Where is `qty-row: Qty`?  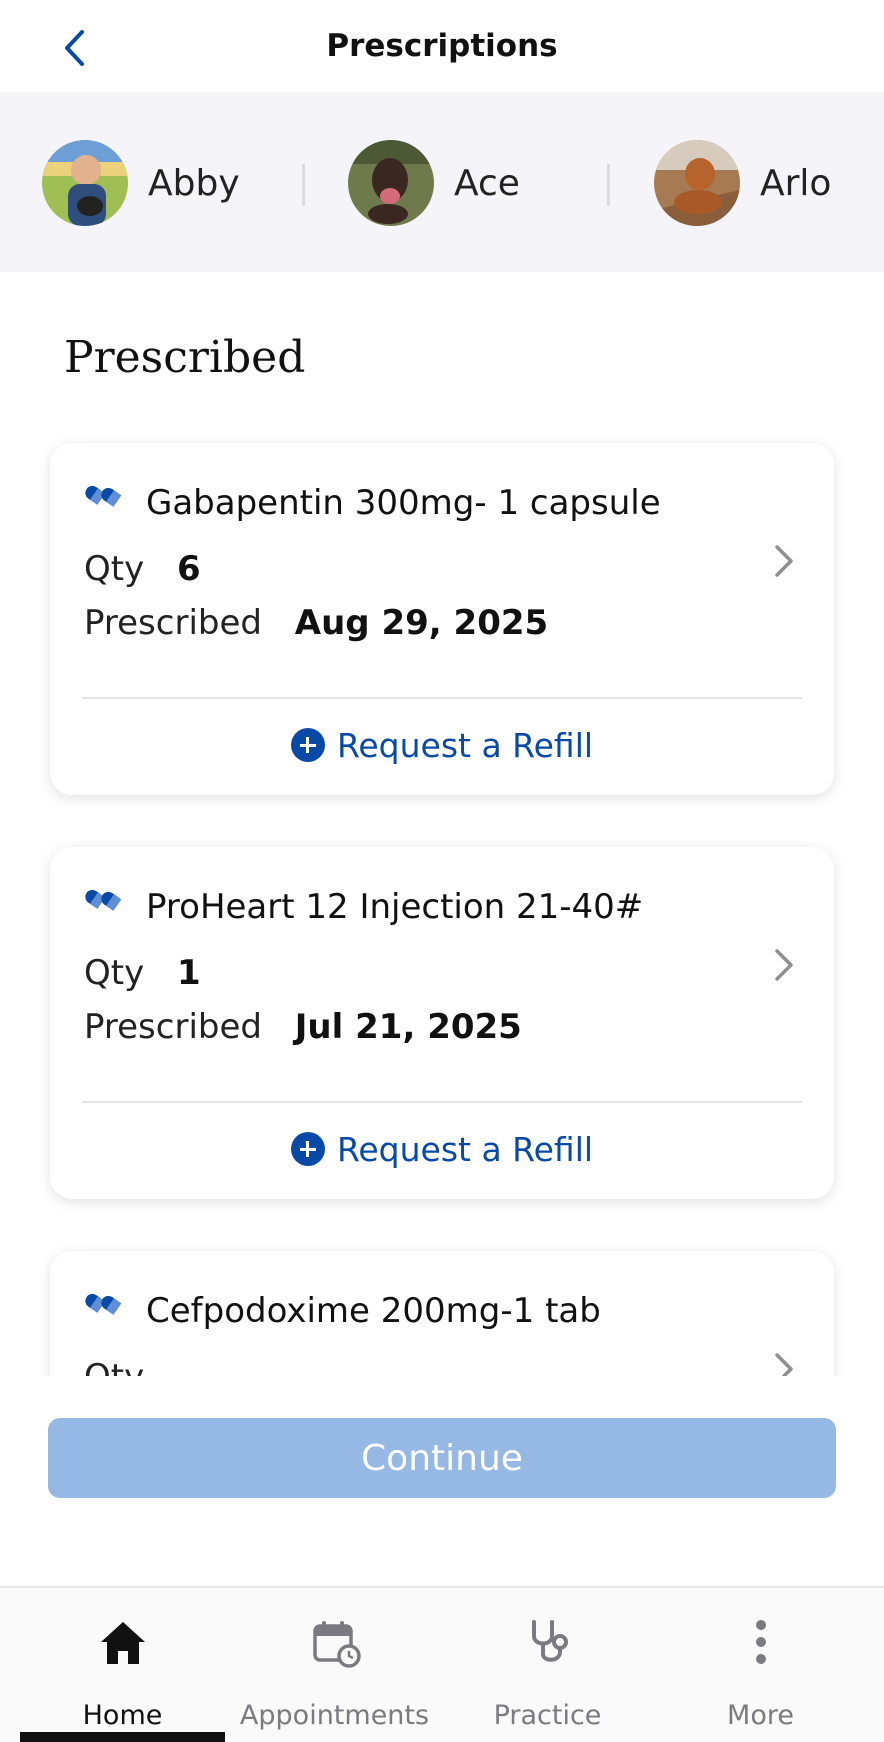 qty-row: Qty is located at coordinates (114, 1366).